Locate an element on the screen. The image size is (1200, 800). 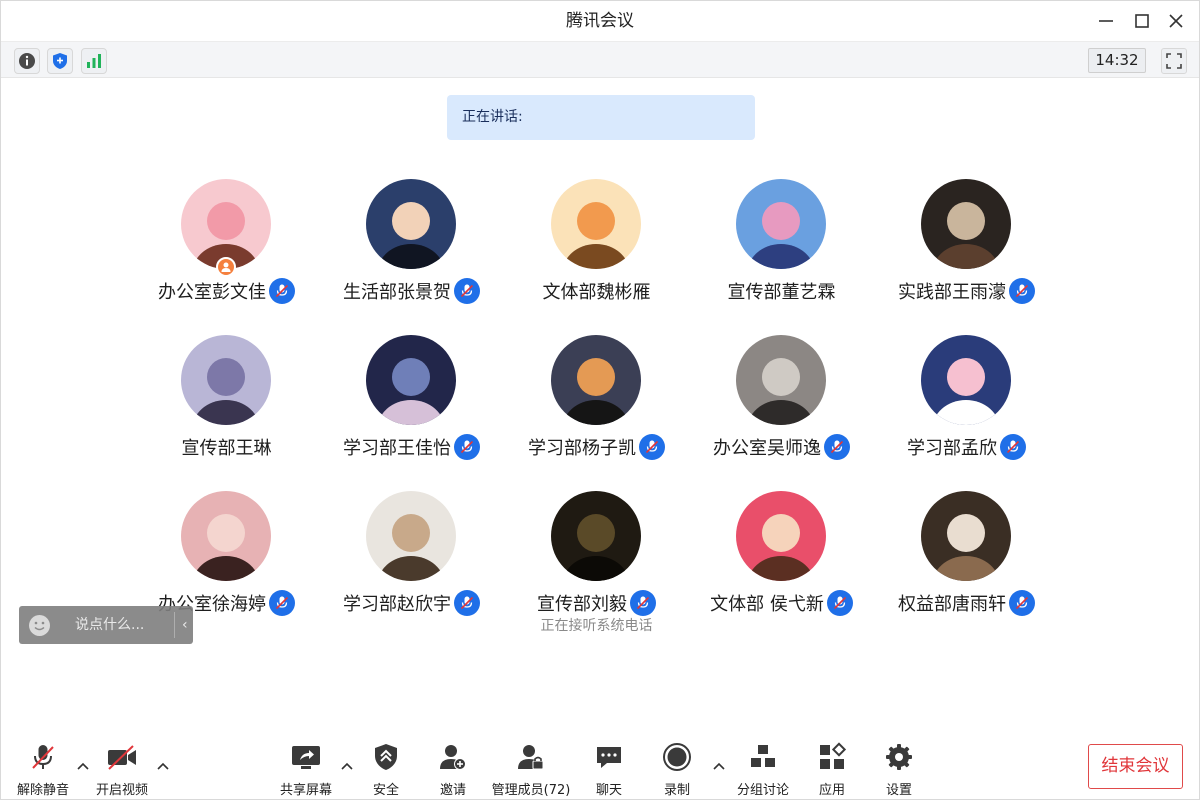
participant-name-row: 办公室吴师逸 is located at coordinates (781, 447).